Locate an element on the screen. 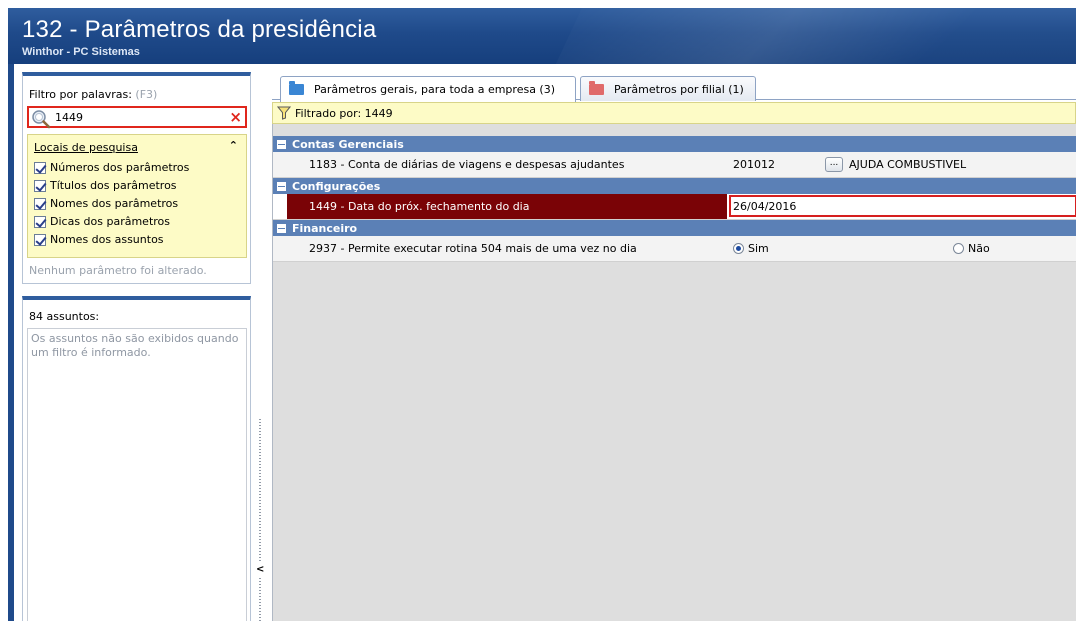  group-header-contas-gerenciais: Contas Gerenciais is located at coordinates (674, 144).